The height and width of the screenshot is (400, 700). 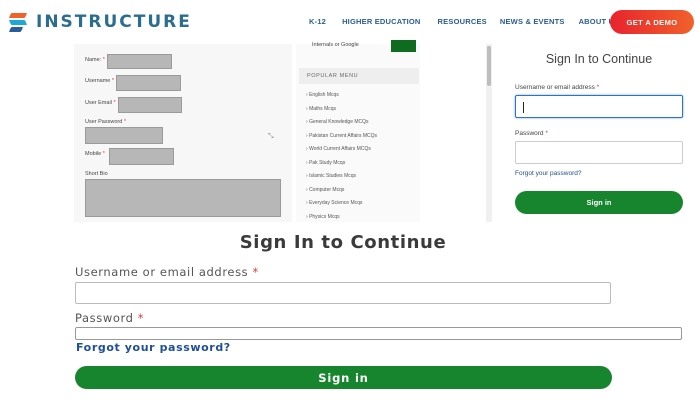 What do you see at coordinates (334, 203) in the screenshot?
I see `popular-menu-item: › Everyday Science Mcqs` at bounding box center [334, 203].